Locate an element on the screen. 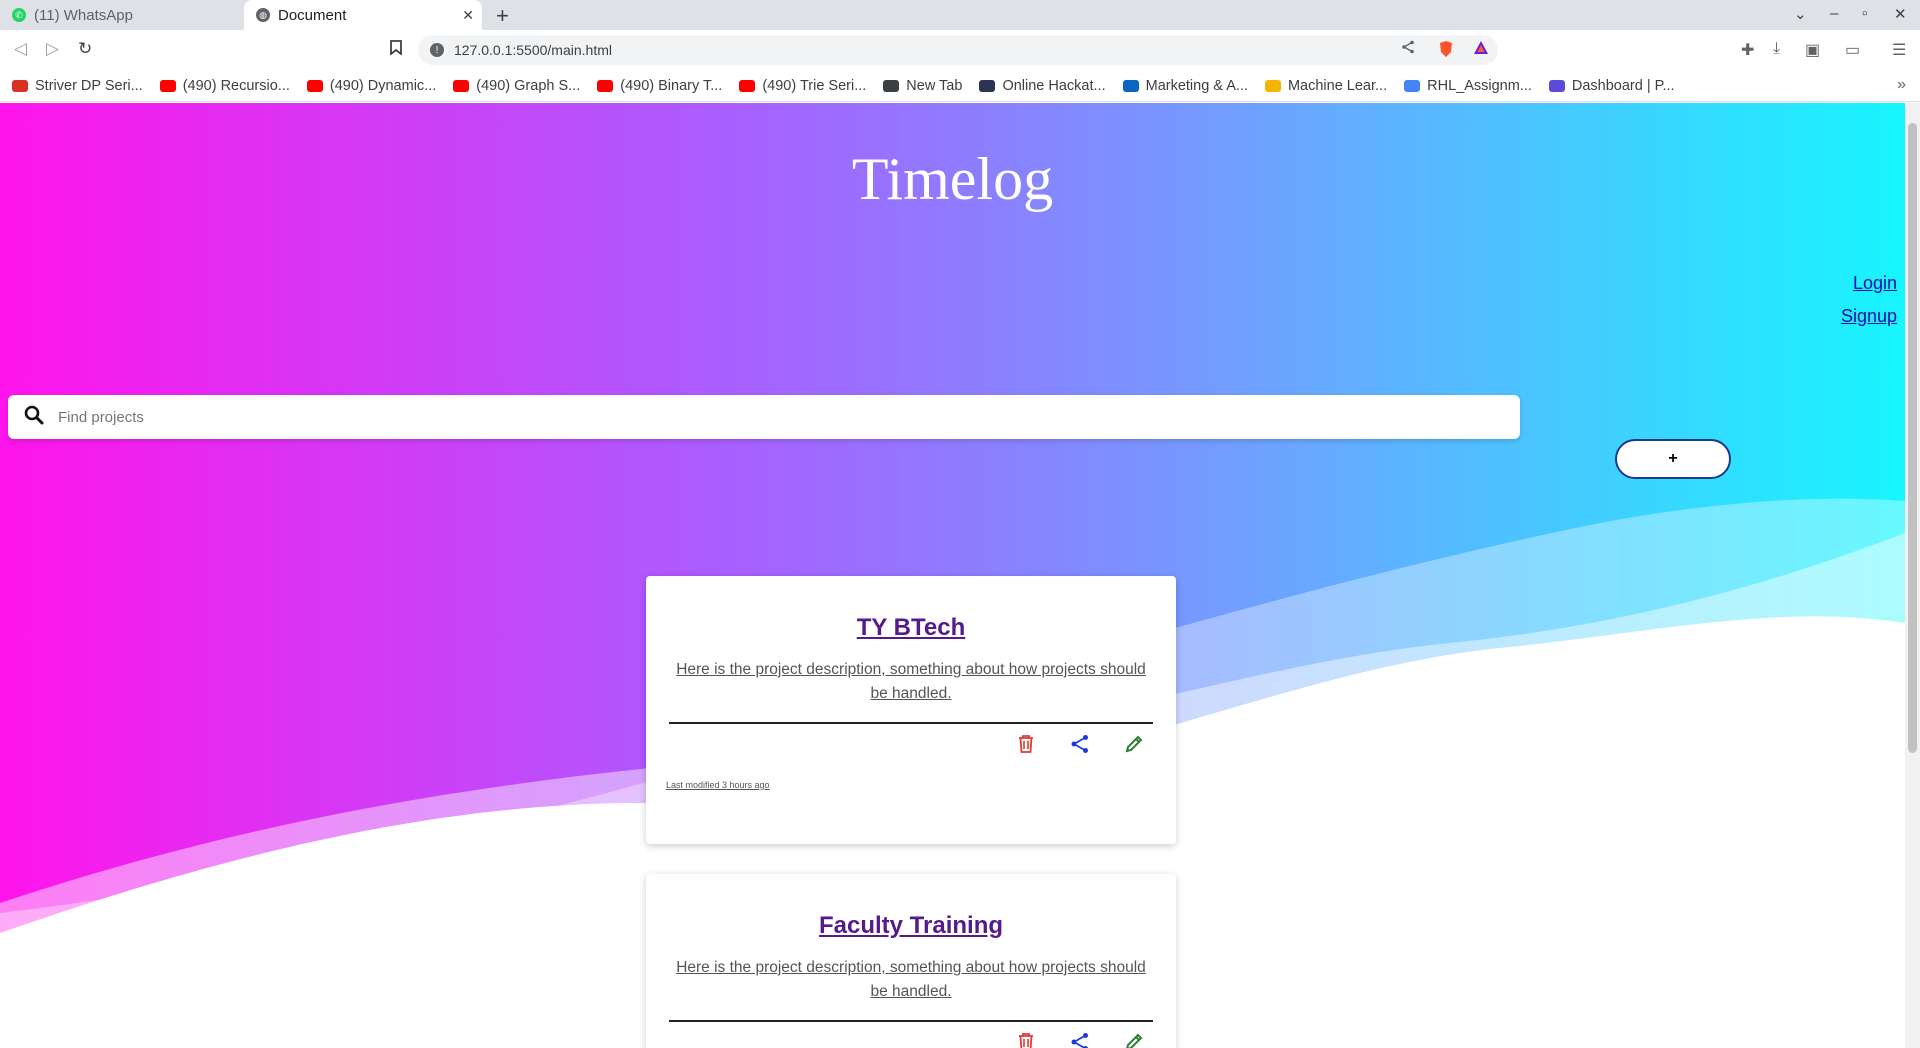 The image size is (1920, 1048). bookmark-icon is located at coordinates (396, 50).